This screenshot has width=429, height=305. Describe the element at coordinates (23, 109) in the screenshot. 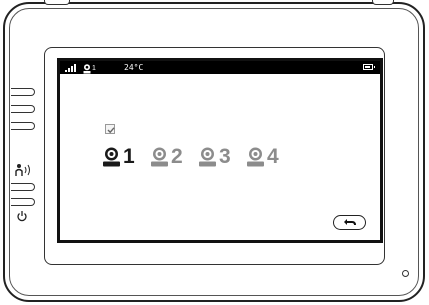

I see `menu-button` at that location.